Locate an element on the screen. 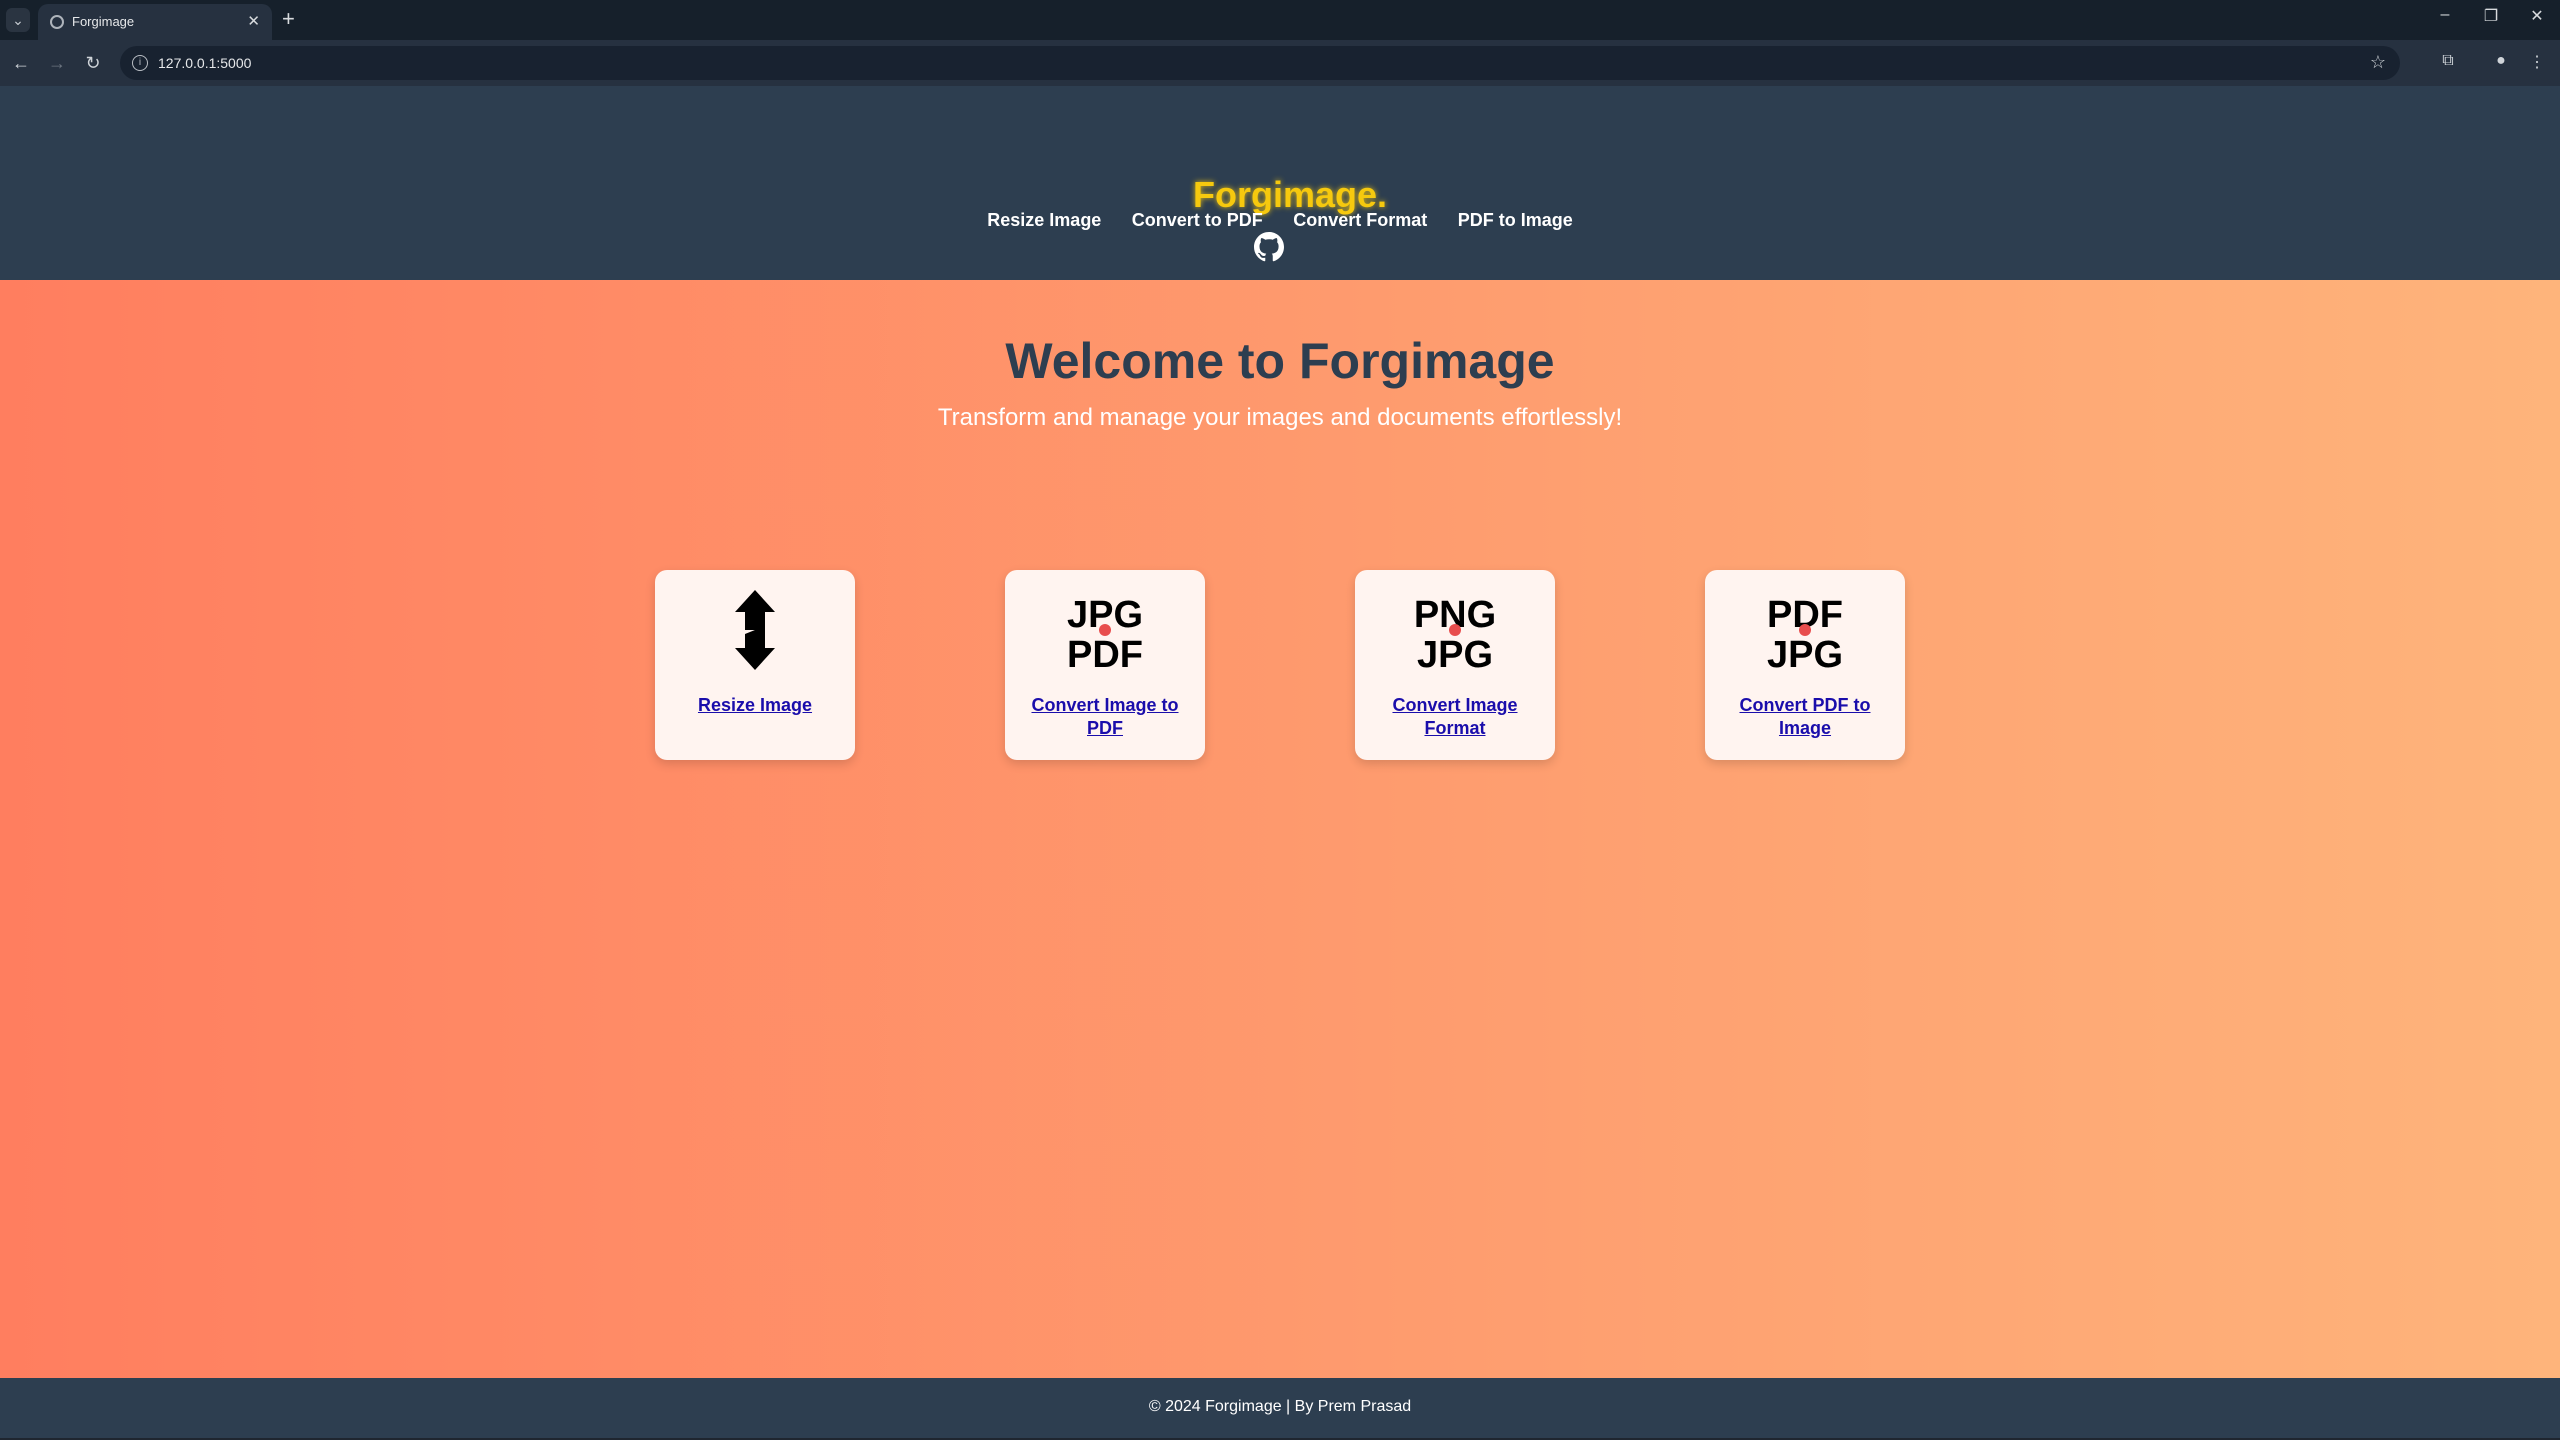 The image size is (2560, 1440). browser-tab-bar: ⌄ Forgimage ✕ + – ❐ ✕ is located at coordinates (1280, 20).